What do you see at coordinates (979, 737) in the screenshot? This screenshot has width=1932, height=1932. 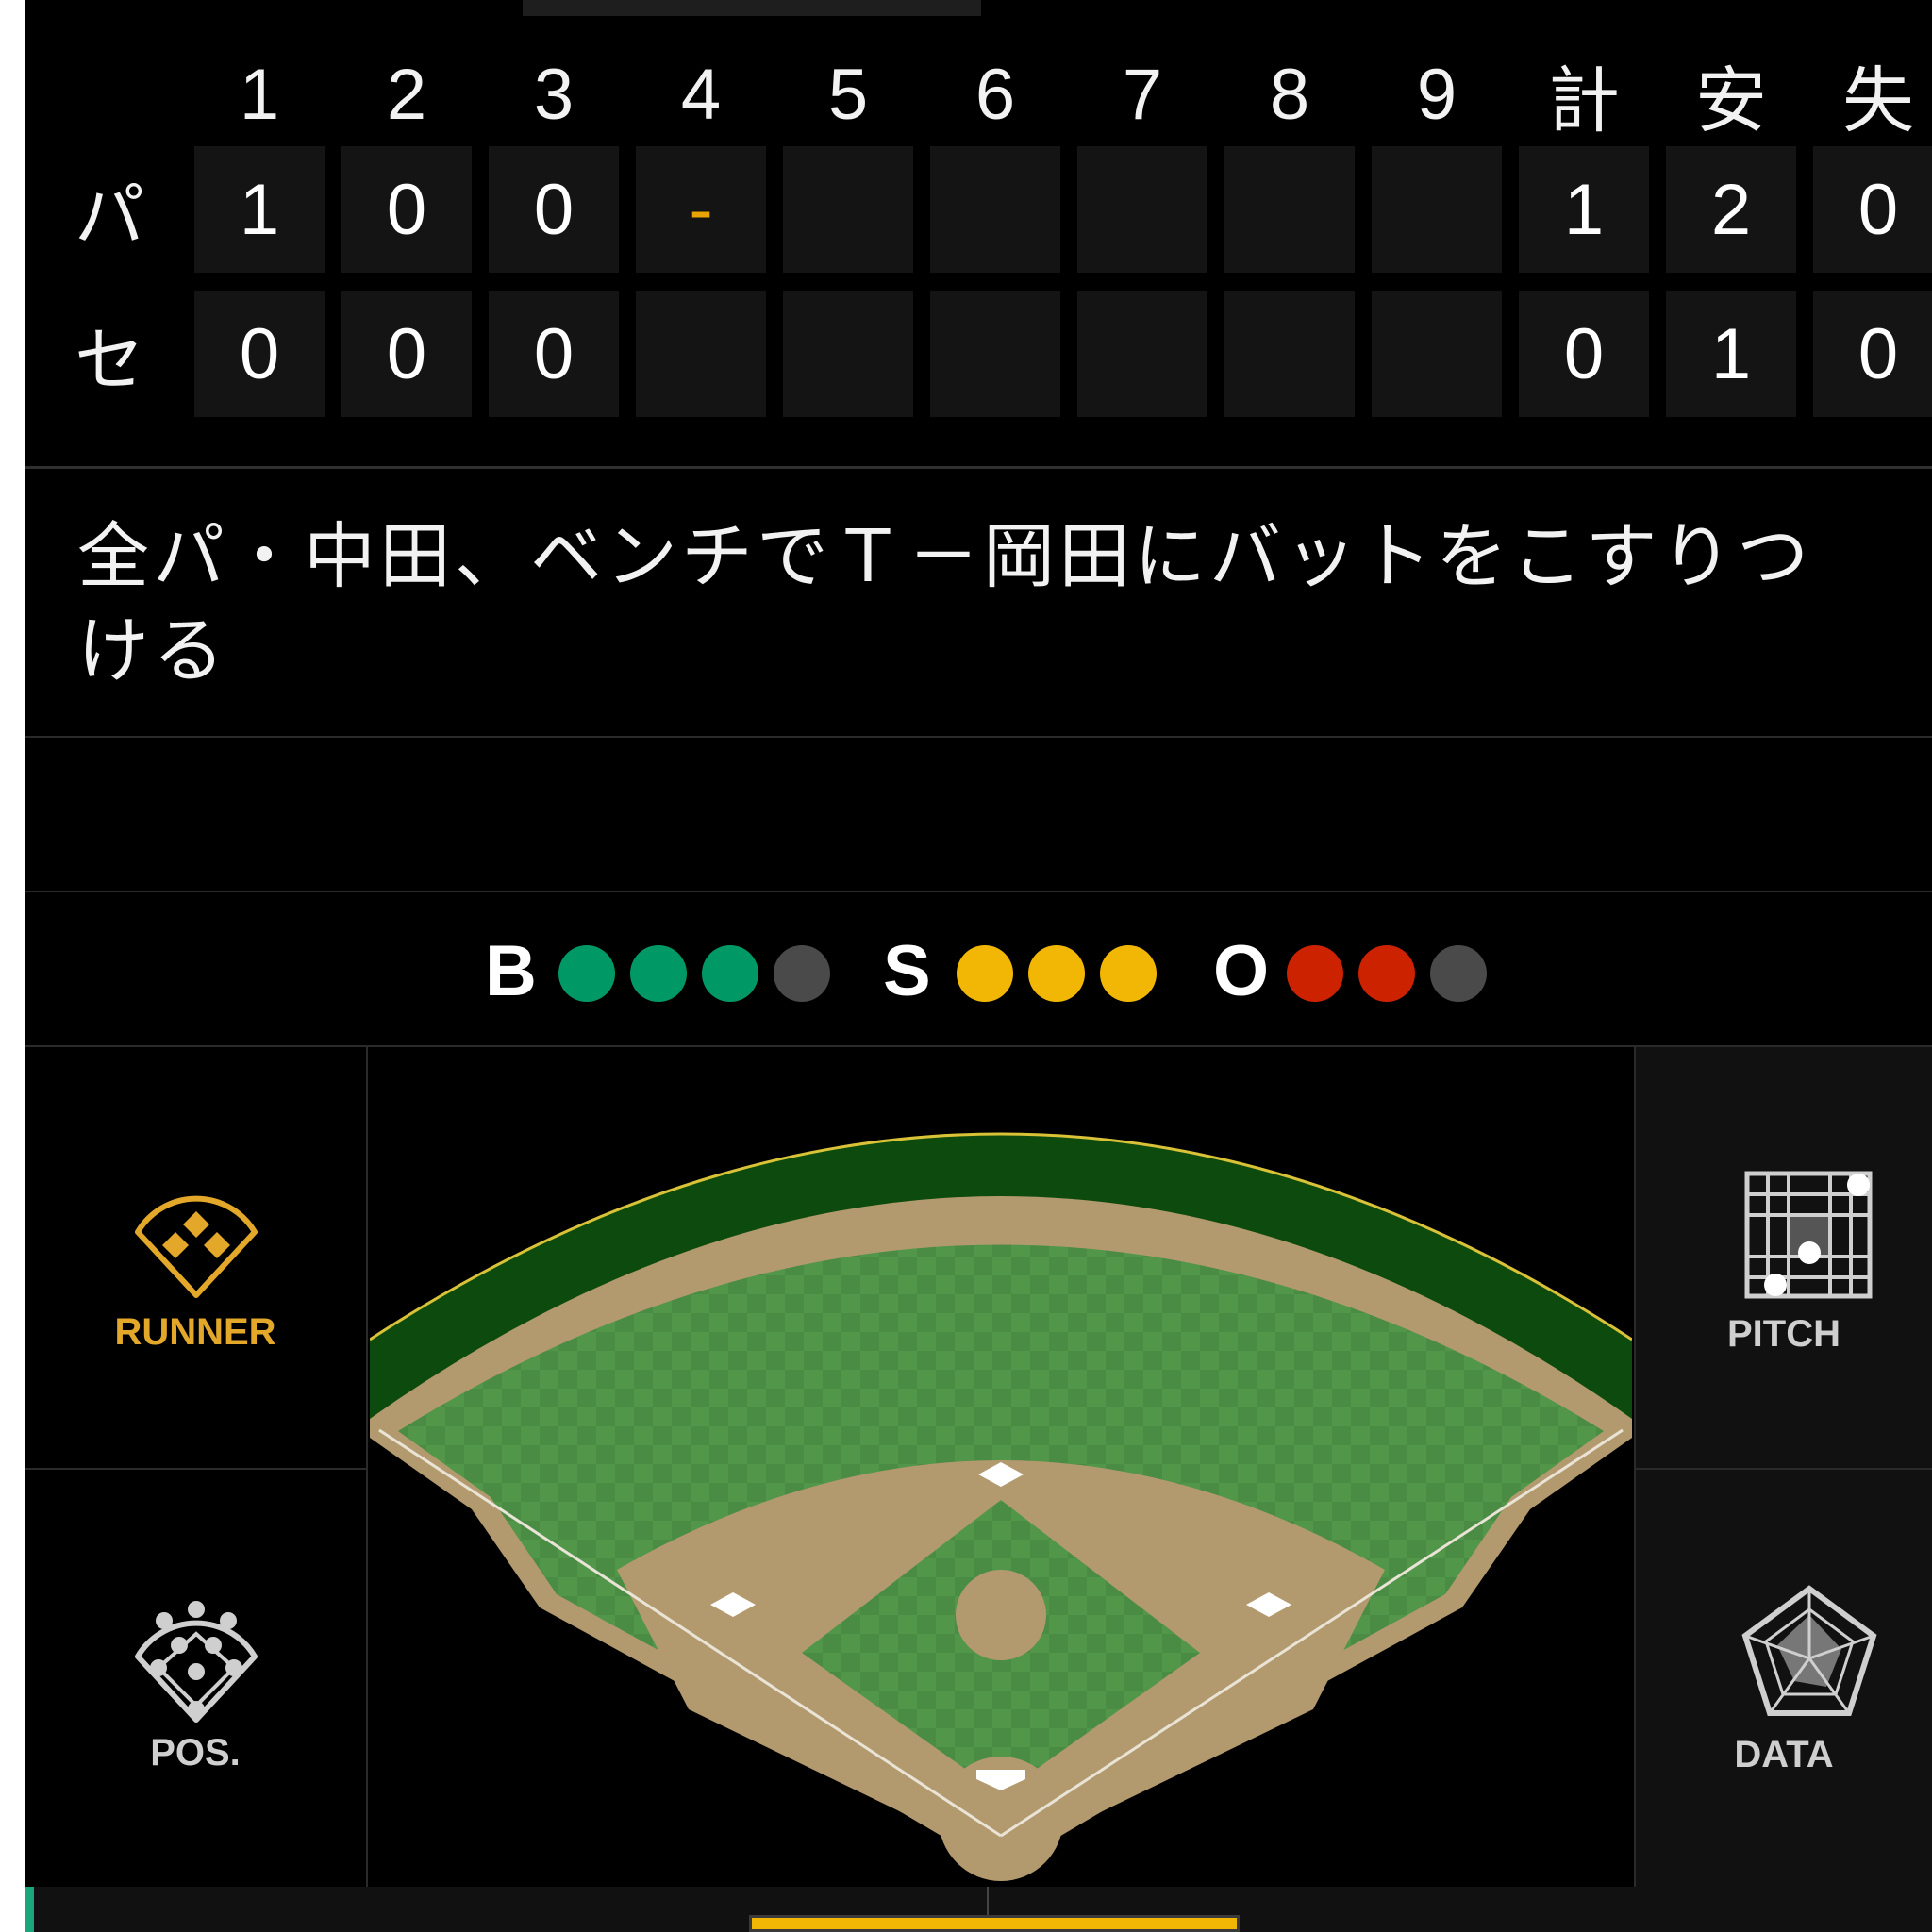 I see `commentary-divider` at bounding box center [979, 737].